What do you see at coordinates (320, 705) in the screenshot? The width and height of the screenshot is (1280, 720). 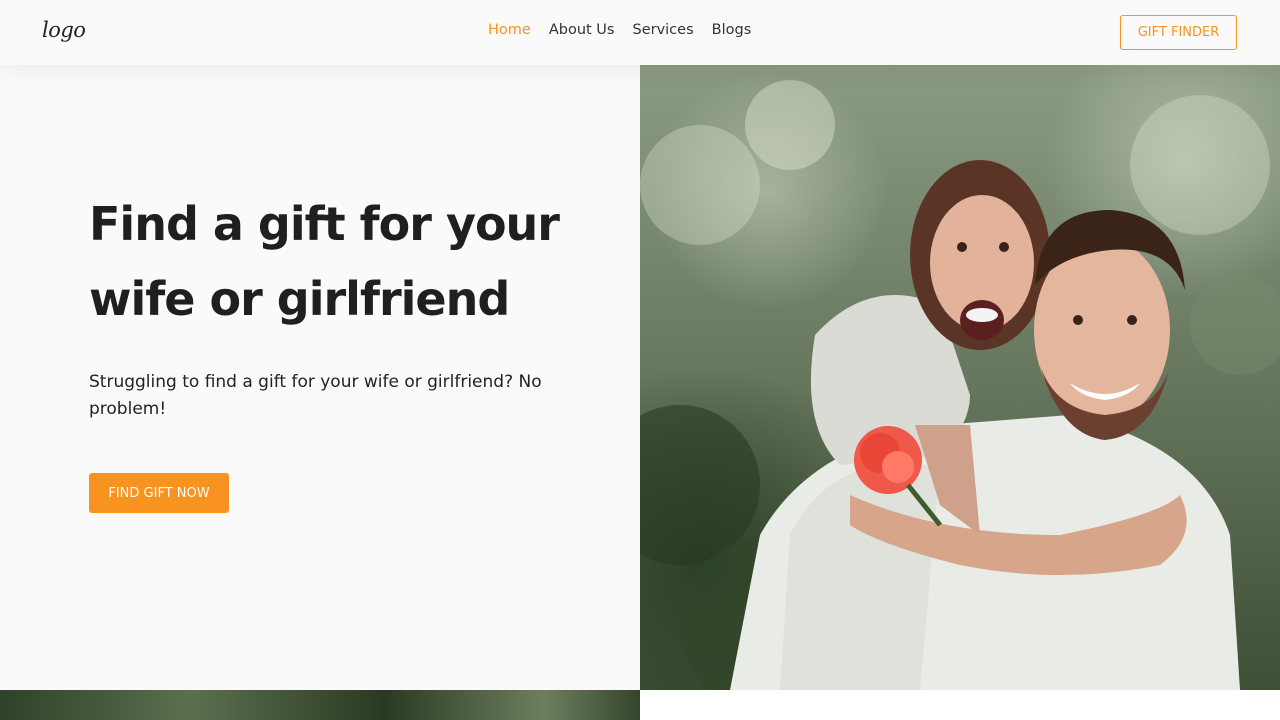 I see `next-section-image-strip` at bounding box center [320, 705].